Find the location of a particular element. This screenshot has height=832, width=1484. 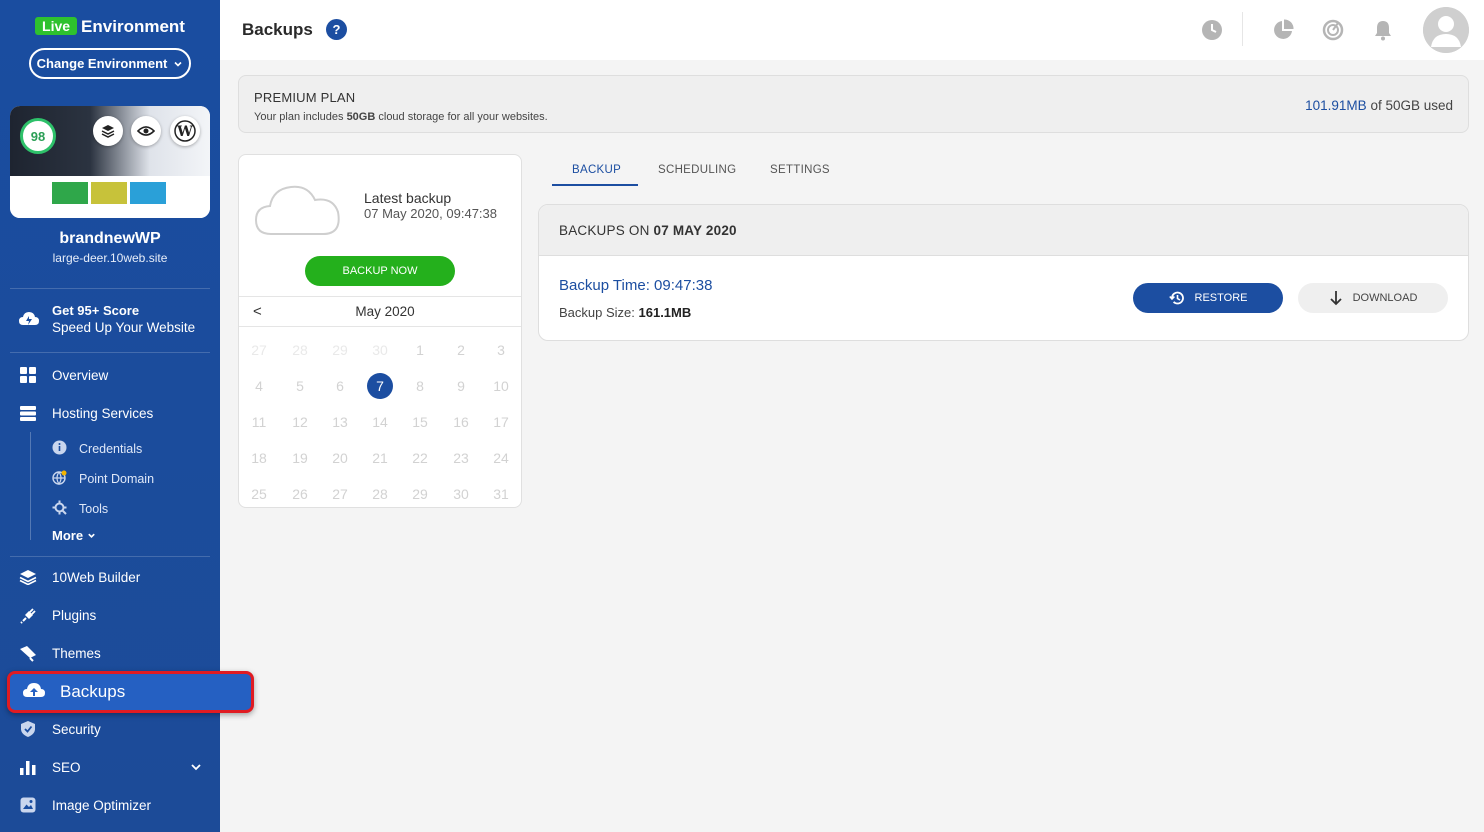

calendar-week: 18 19 20 21 22 23 24 is located at coordinates (380, 455).